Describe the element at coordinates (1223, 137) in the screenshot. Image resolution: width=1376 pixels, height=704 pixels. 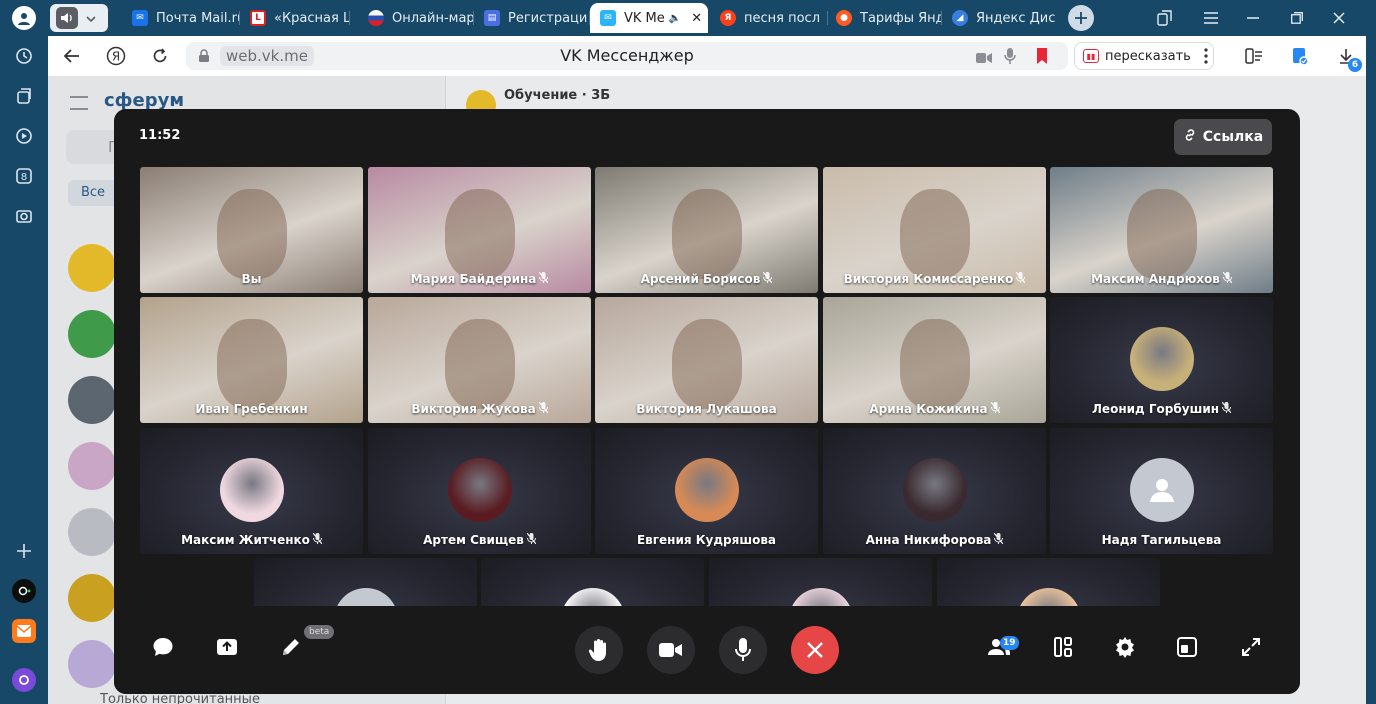
I see `copy-link-button: Ссылка` at that location.